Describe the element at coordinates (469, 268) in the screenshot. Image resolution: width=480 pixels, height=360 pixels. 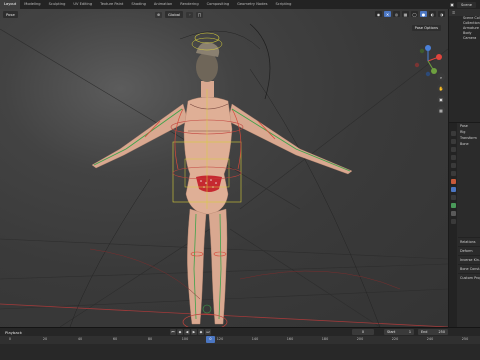
I see `properties-row: Bone Const.` at that location.